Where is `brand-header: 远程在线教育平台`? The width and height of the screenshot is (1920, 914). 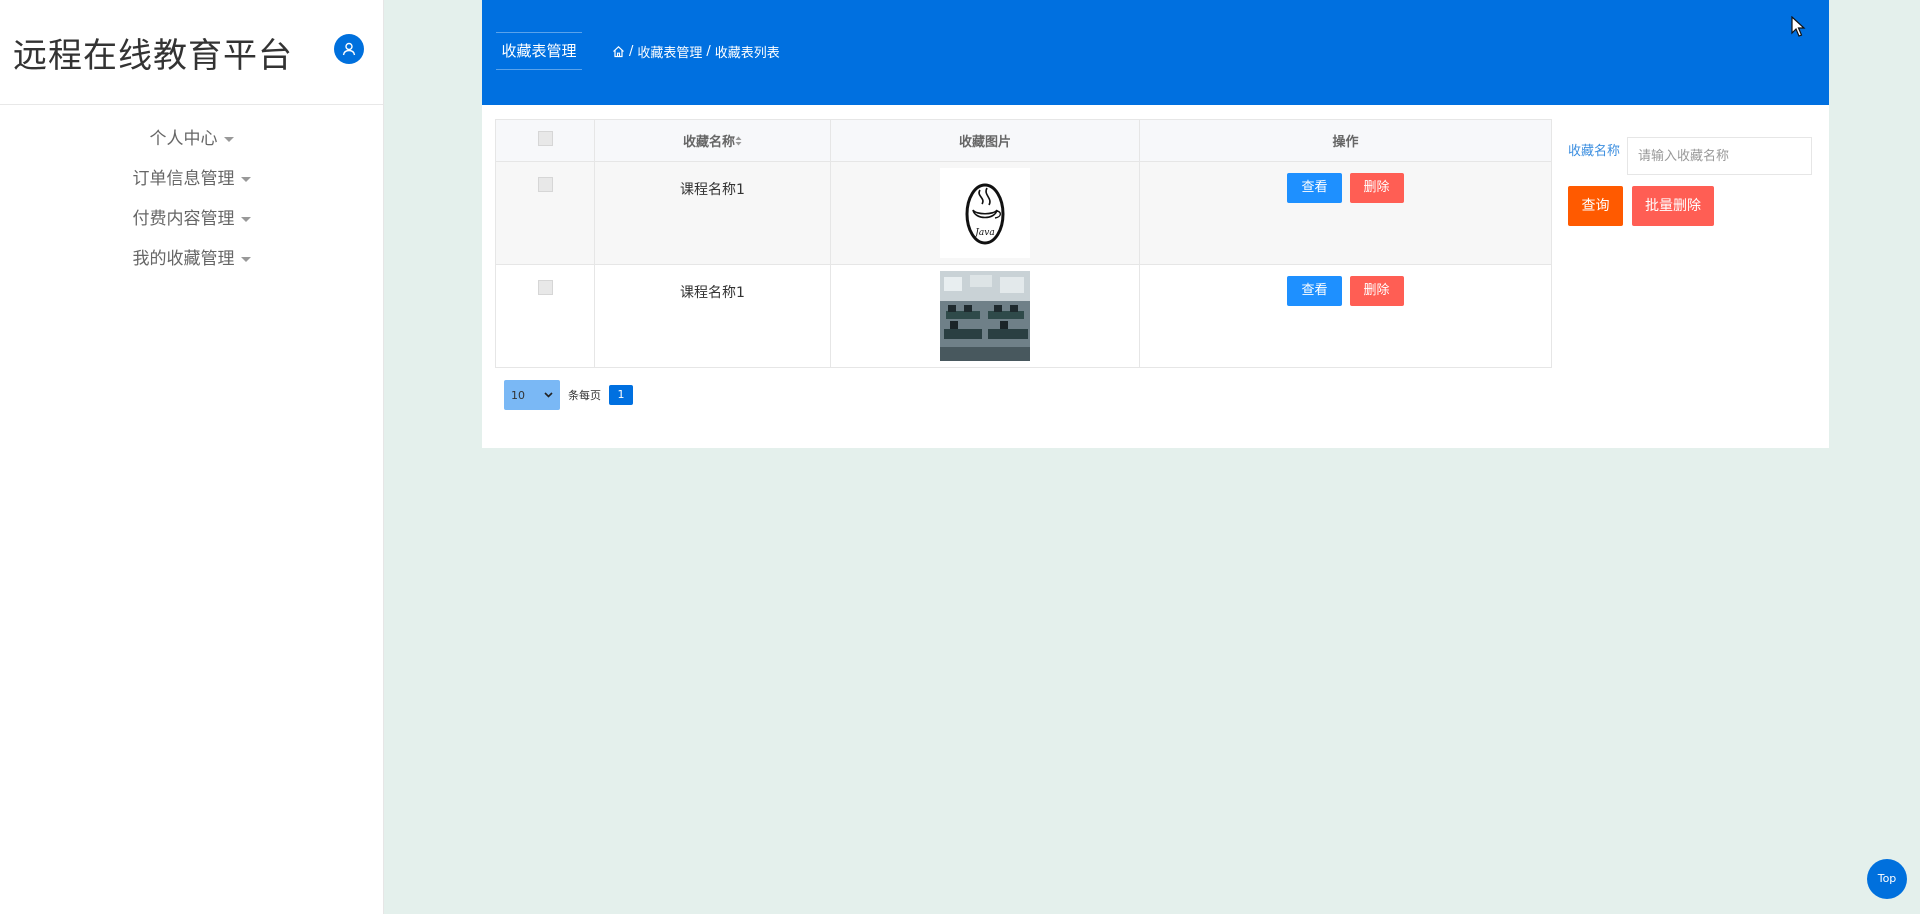 brand-header: 远程在线教育平台 is located at coordinates (191, 52).